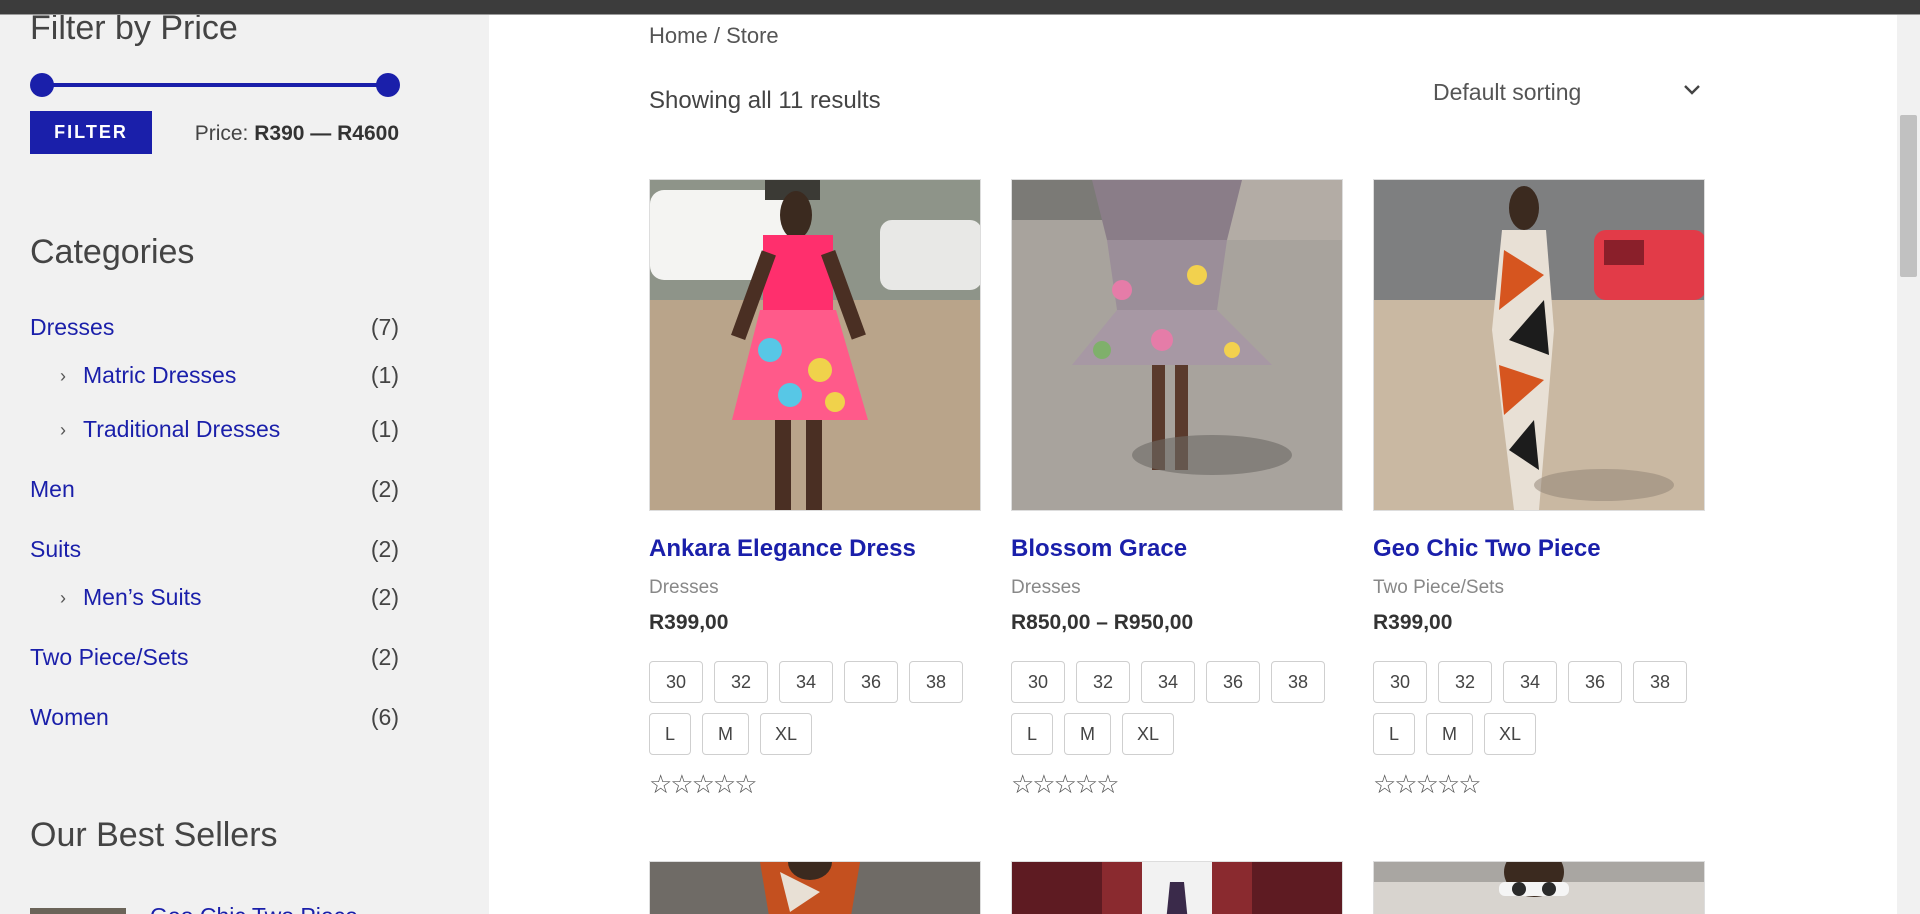 The image size is (1920, 914). What do you see at coordinates (112, 252) in the screenshot?
I see `categories-heading: Categories` at bounding box center [112, 252].